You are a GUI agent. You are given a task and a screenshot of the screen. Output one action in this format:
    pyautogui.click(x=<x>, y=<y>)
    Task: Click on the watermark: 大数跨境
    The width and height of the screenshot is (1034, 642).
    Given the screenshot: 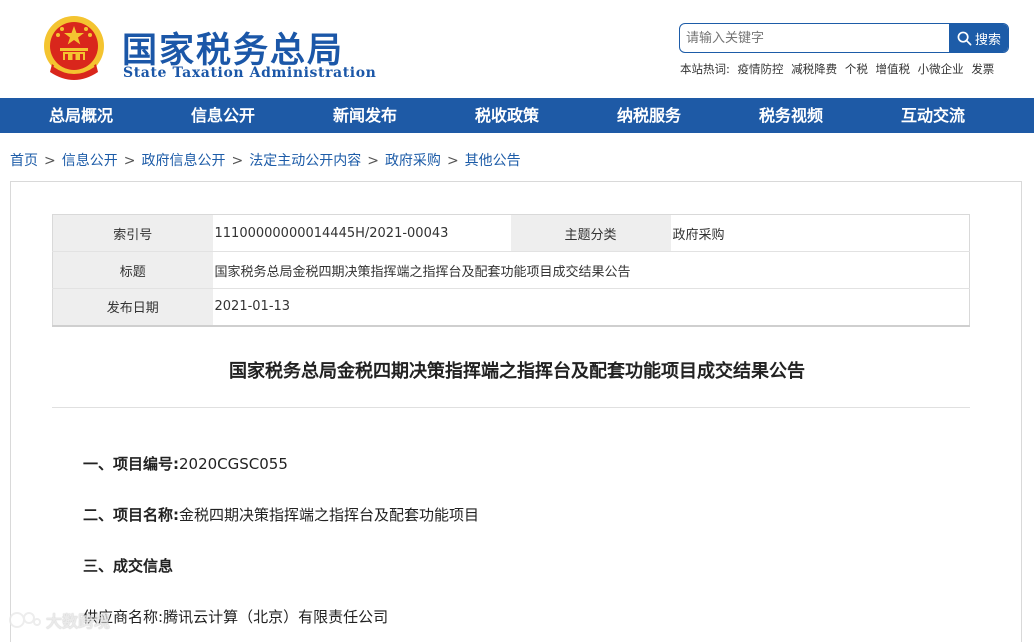 What is the action you would take?
    pyautogui.click(x=59, y=620)
    